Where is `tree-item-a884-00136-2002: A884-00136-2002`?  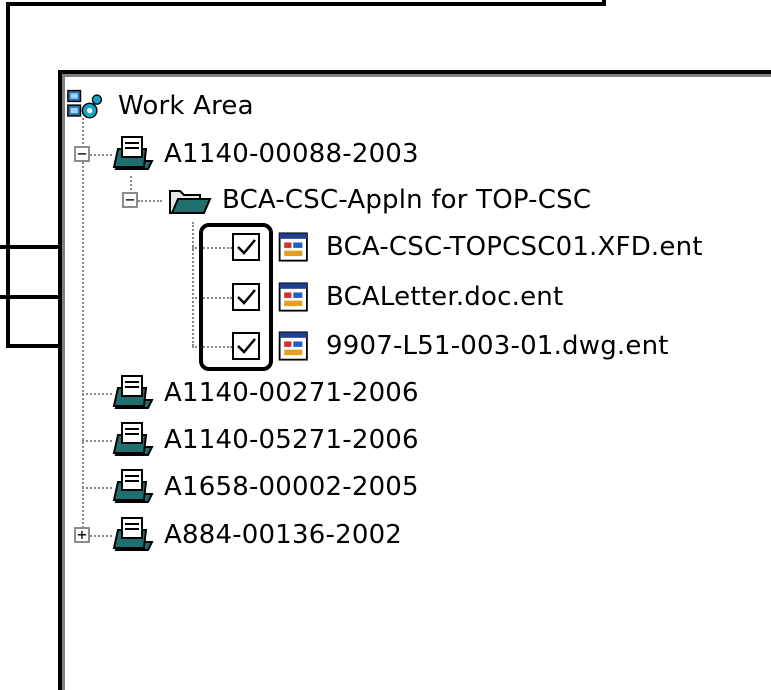 tree-item-a884-00136-2002: A884-00136-2002 is located at coordinates (256, 535).